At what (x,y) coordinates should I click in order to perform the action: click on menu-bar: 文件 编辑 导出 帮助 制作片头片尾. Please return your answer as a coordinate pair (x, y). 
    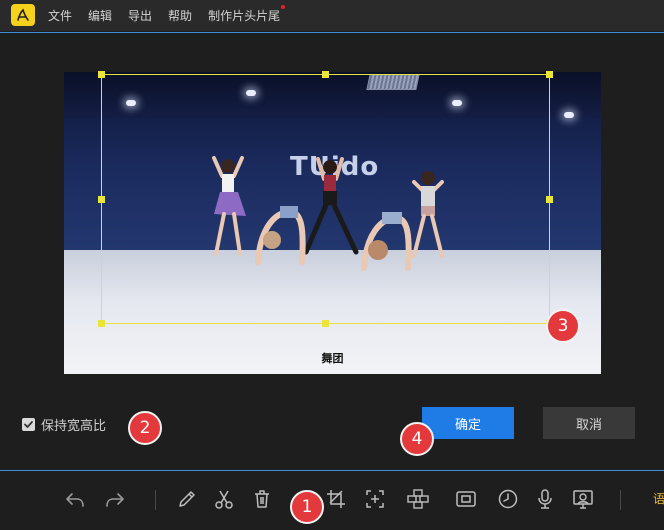
    Looking at the image, I should click on (332, 15).